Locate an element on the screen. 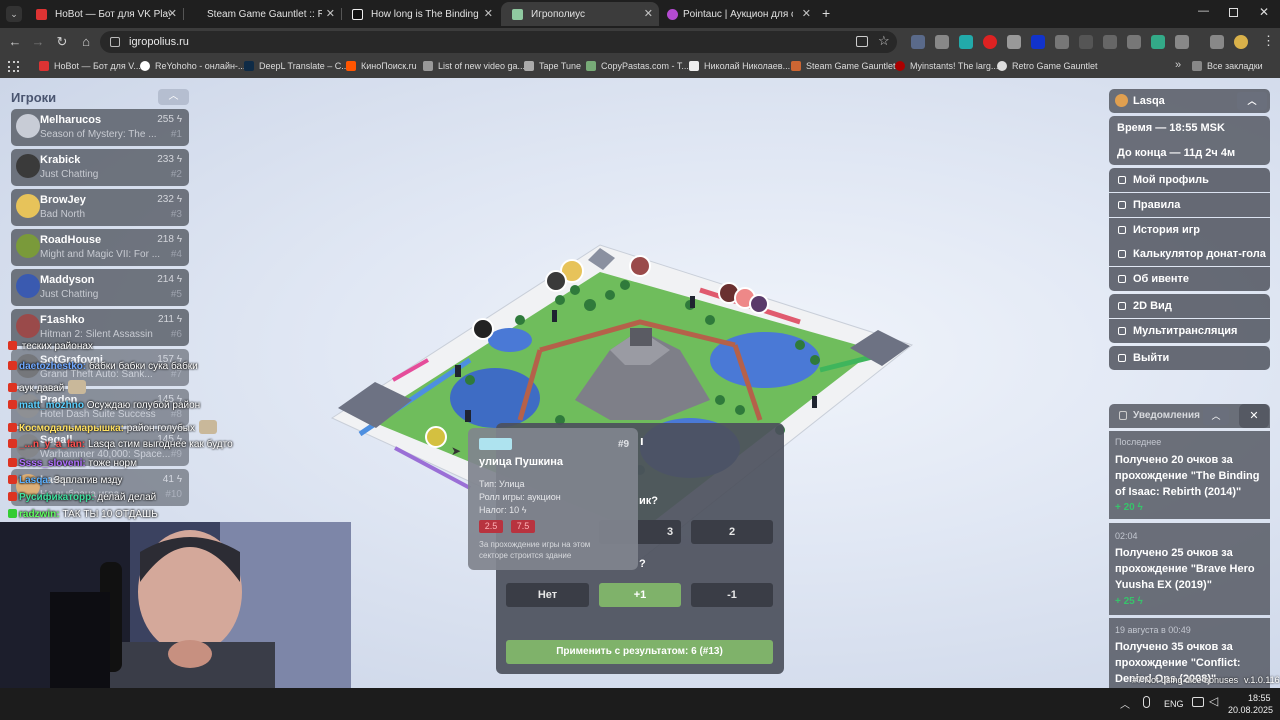  microphone-icon is located at coordinates (1146, 702).